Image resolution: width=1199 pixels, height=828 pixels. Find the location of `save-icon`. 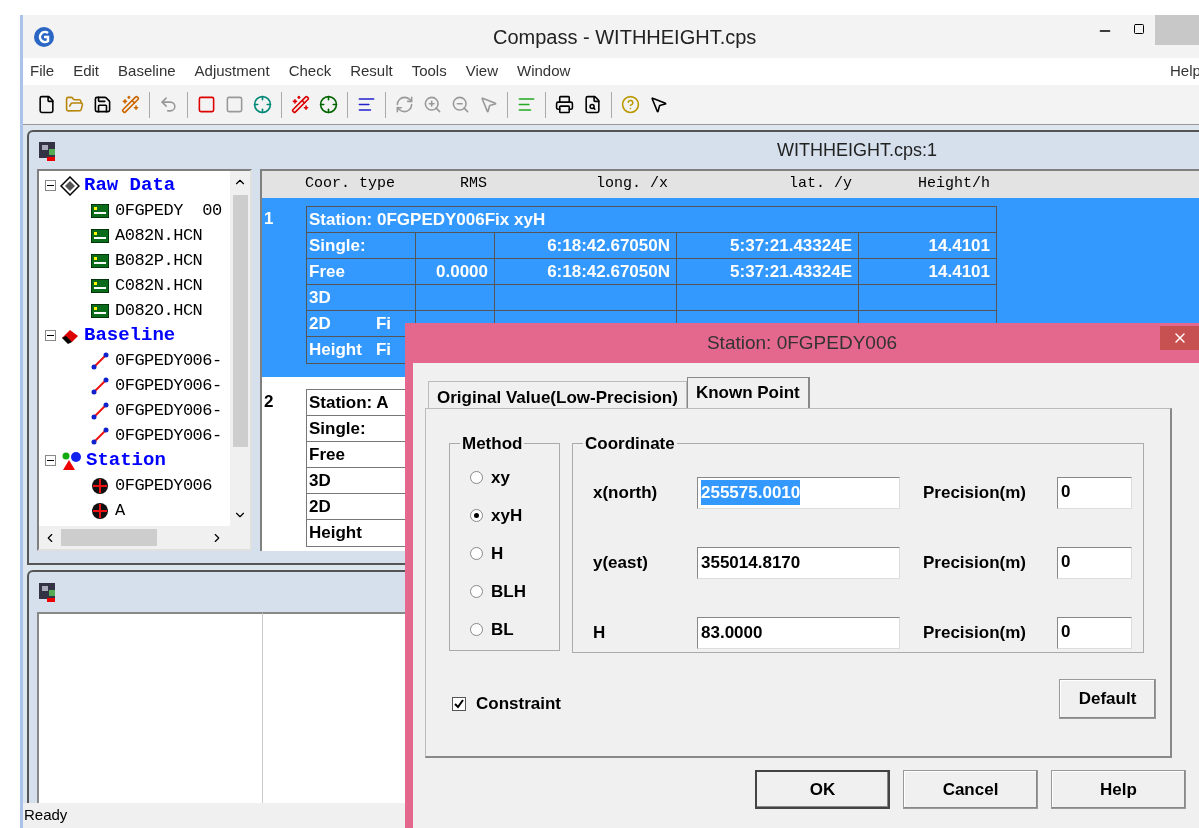

save-icon is located at coordinates (102, 104).